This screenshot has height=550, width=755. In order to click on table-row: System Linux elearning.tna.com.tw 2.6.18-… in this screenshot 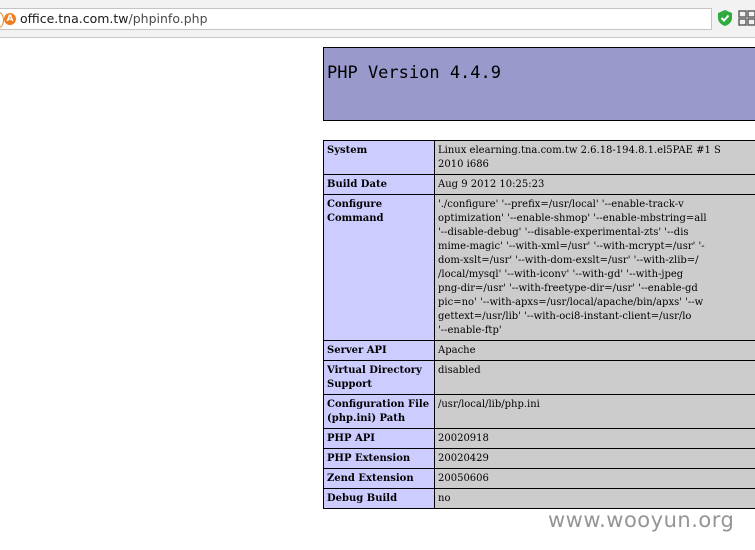, I will do `click(539, 157)`.